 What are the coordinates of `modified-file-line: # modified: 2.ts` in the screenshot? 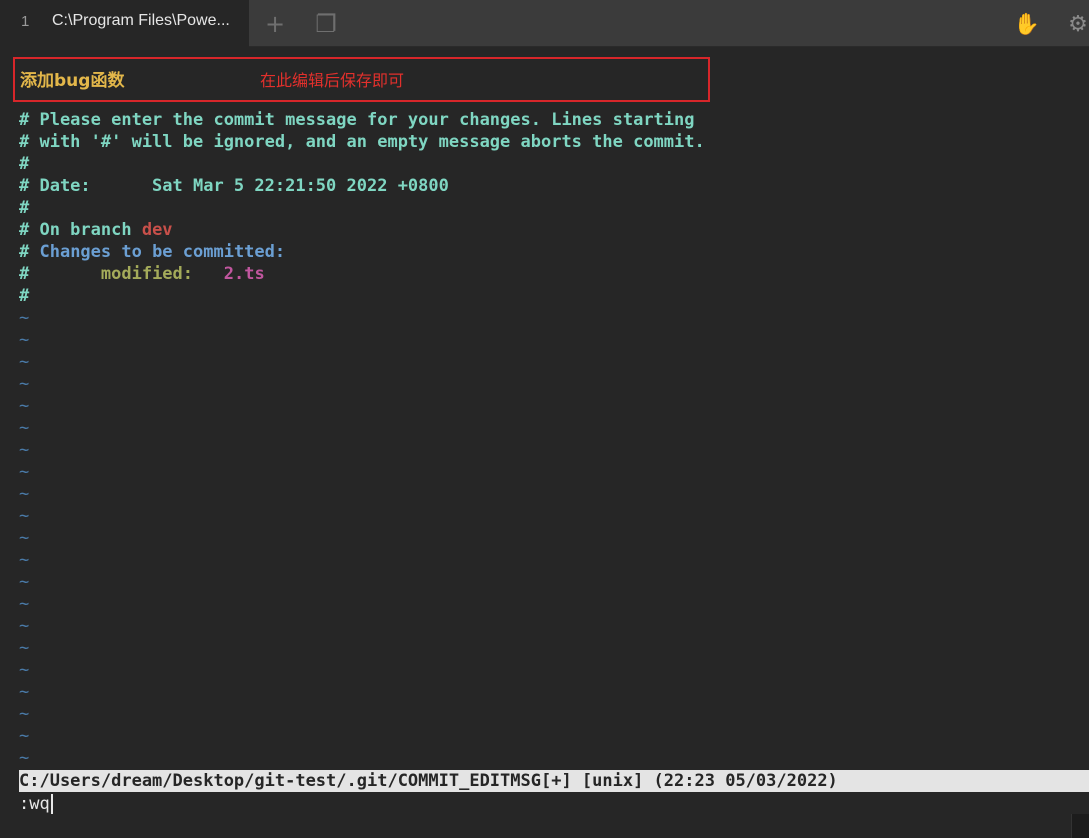 It's located at (142, 274).